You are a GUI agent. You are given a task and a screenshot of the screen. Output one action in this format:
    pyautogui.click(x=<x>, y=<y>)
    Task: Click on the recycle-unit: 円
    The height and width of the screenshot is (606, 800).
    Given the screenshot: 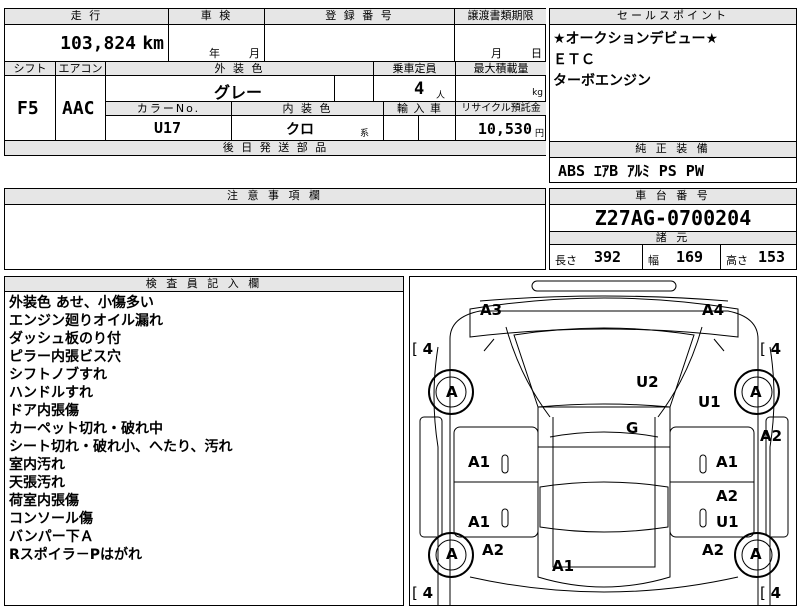 What is the action you would take?
    pyautogui.click(x=539, y=134)
    